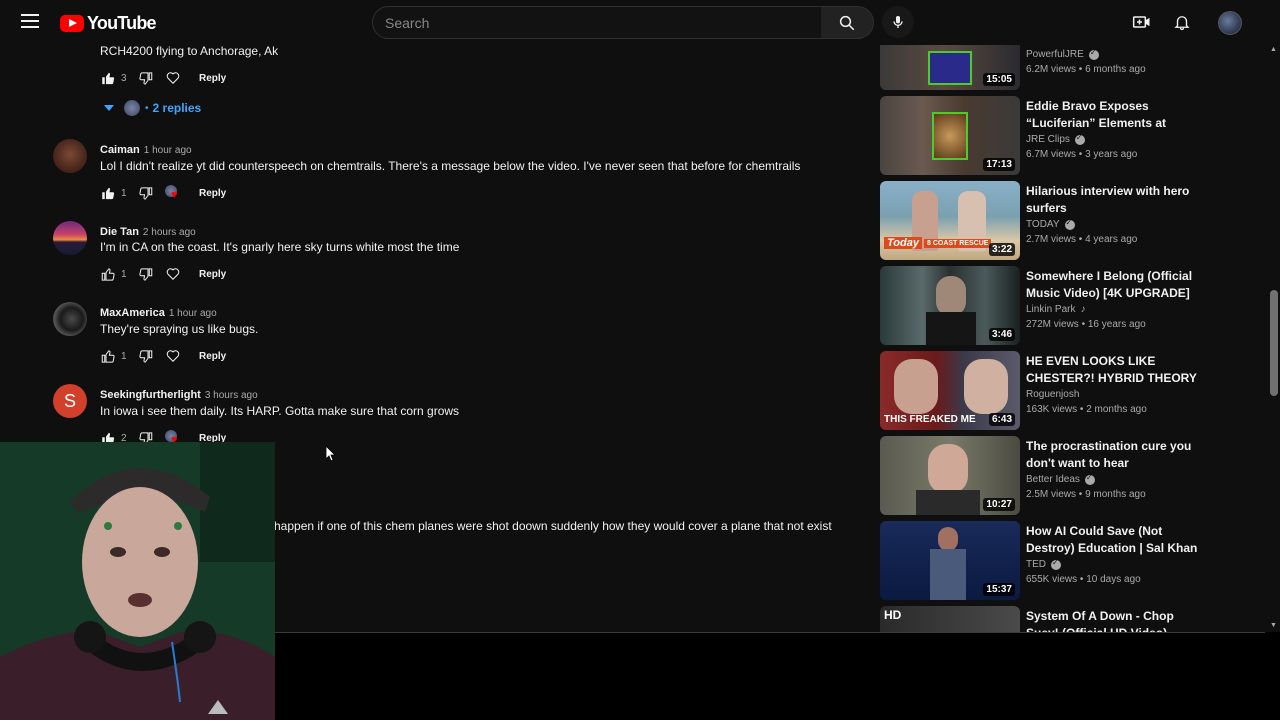 The width and height of the screenshot is (1280, 720). Describe the element at coordinates (163, 193) in the screenshot. I see `comment-actions: 1 ♥ Reply` at that location.